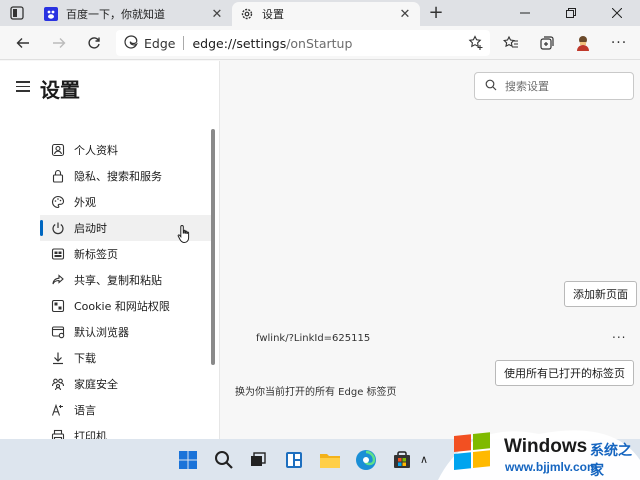 This screenshot has width=640, height=480. I want to click on sidebar-item-label: 语言, so click(85, 410).